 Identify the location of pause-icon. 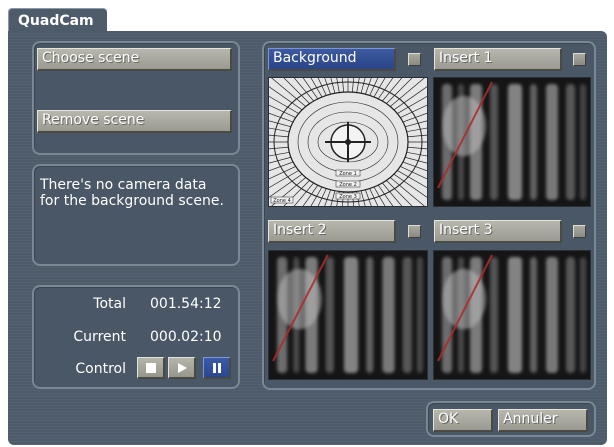
(216, 368).